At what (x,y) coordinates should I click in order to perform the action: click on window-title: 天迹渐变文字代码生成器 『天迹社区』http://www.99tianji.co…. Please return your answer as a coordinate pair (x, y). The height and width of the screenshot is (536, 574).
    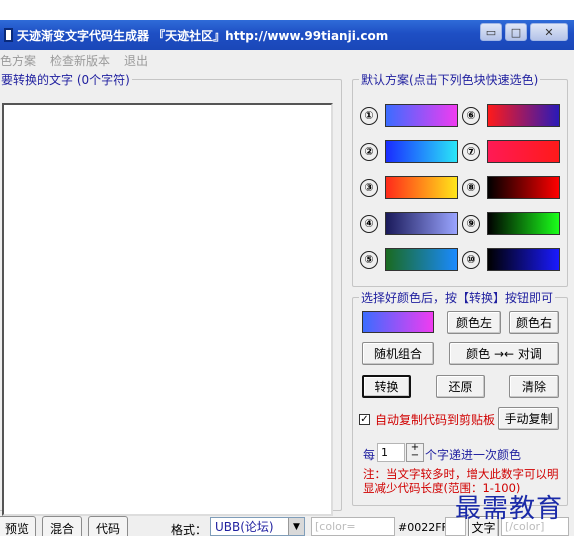
    Looking at the image, I should click on (203, 35).